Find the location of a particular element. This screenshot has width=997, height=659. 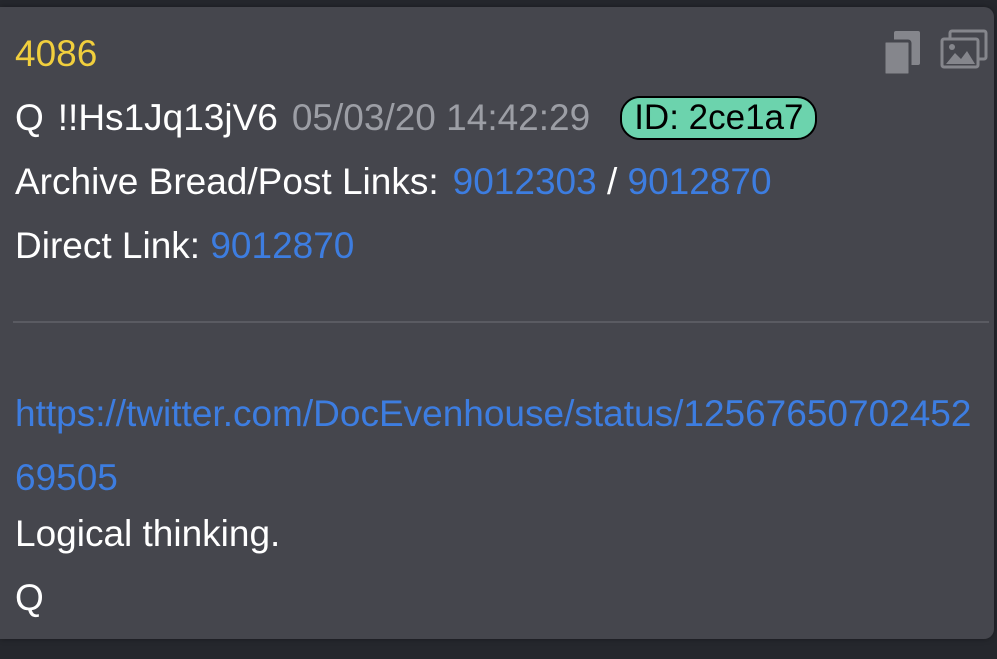

direct-link: 9012870 is located at coordinates (282, 245).